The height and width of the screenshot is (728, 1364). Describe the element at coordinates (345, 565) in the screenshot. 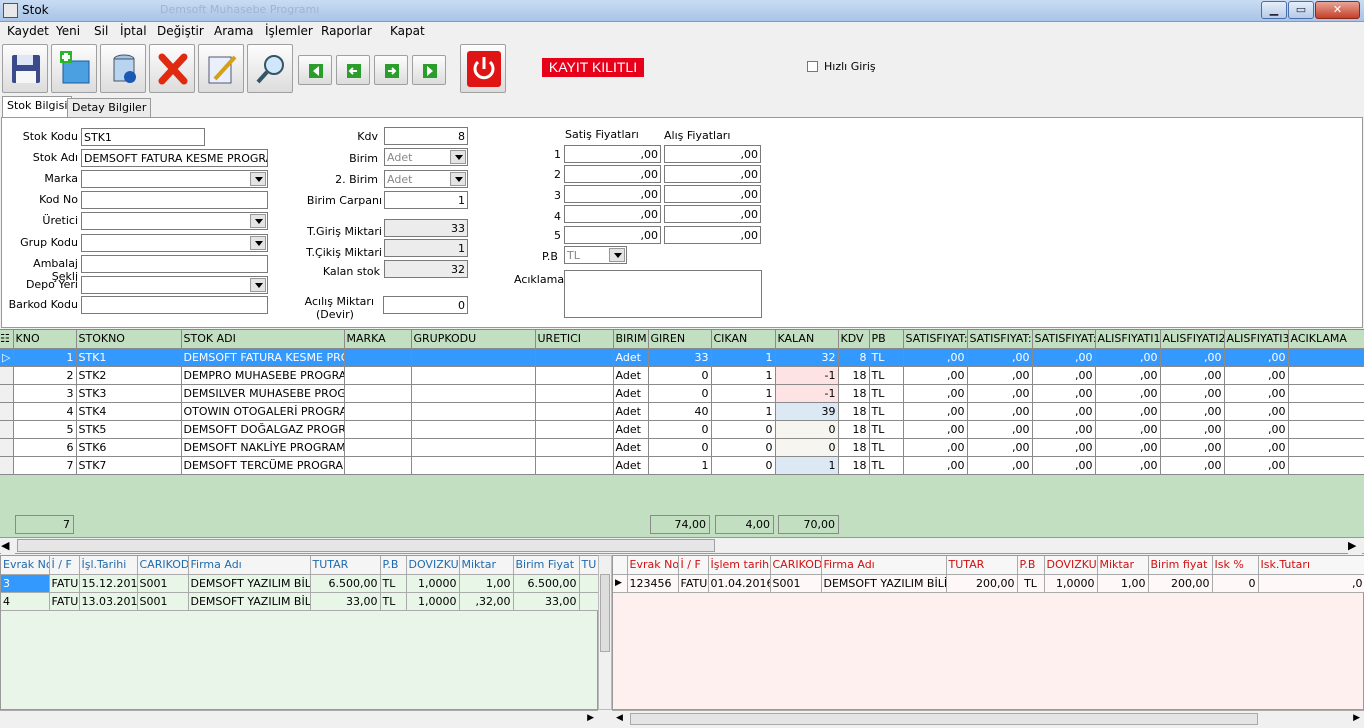

I see `col-header: TUTAR` at that location.